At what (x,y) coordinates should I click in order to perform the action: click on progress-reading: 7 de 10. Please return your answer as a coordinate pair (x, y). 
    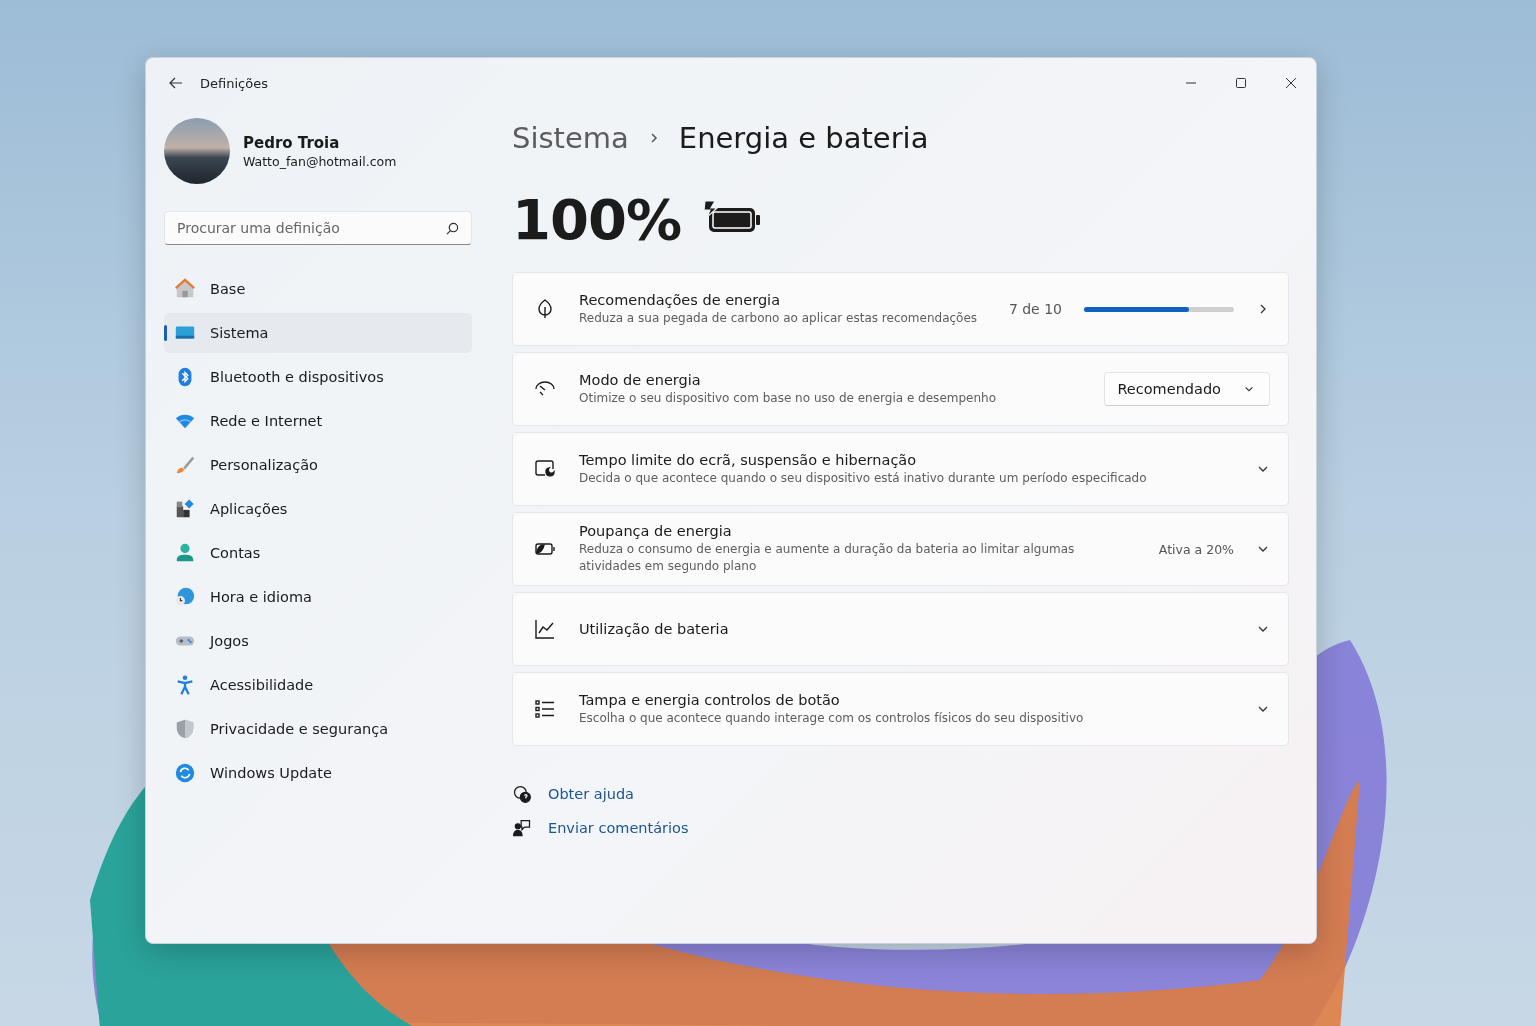
    Looking at the image, I should click on (1035, 309).